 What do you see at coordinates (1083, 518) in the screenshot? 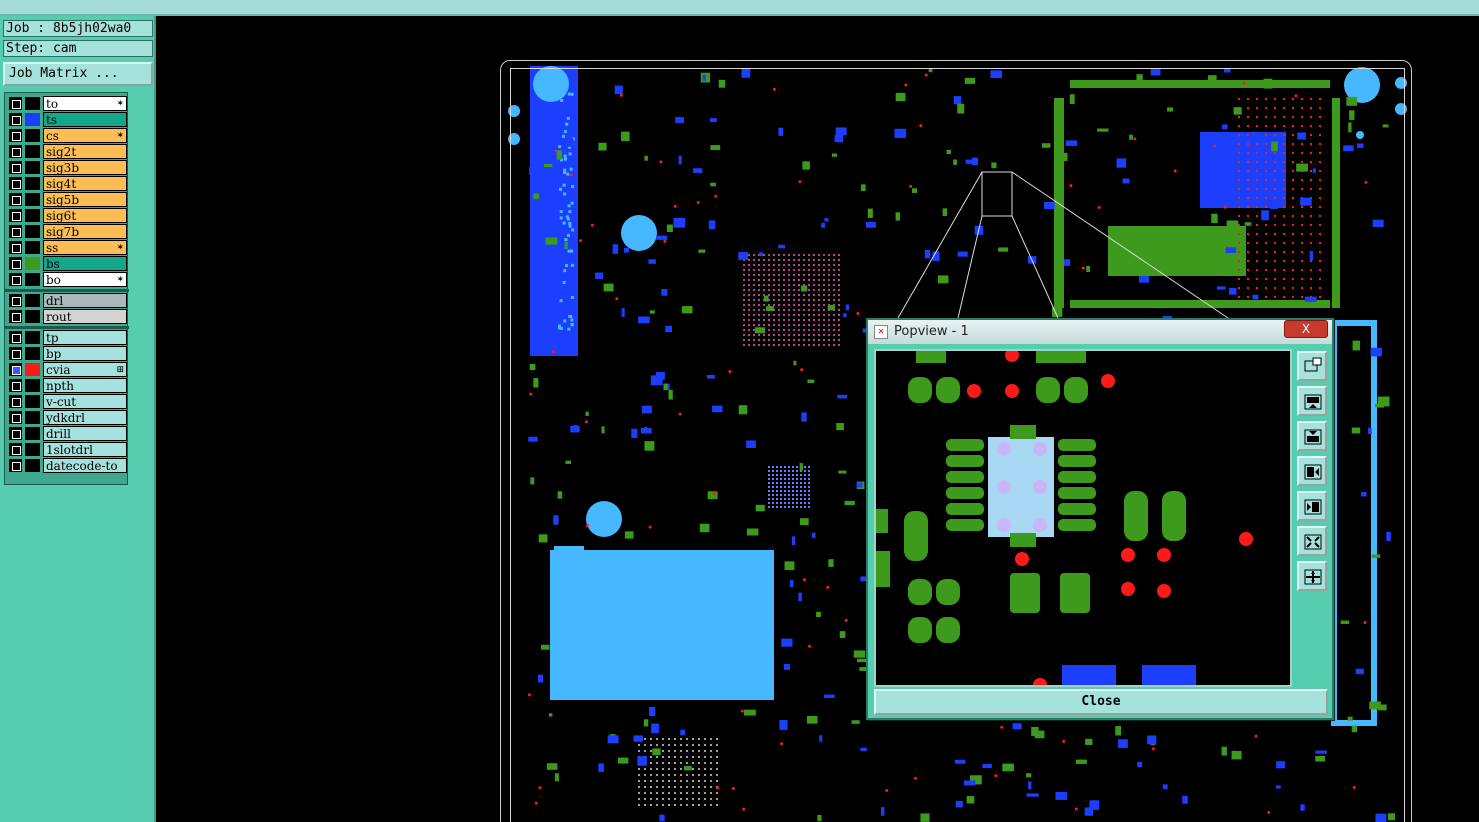
I see `popview-zoom-area` at bounding box center [1083, 518].